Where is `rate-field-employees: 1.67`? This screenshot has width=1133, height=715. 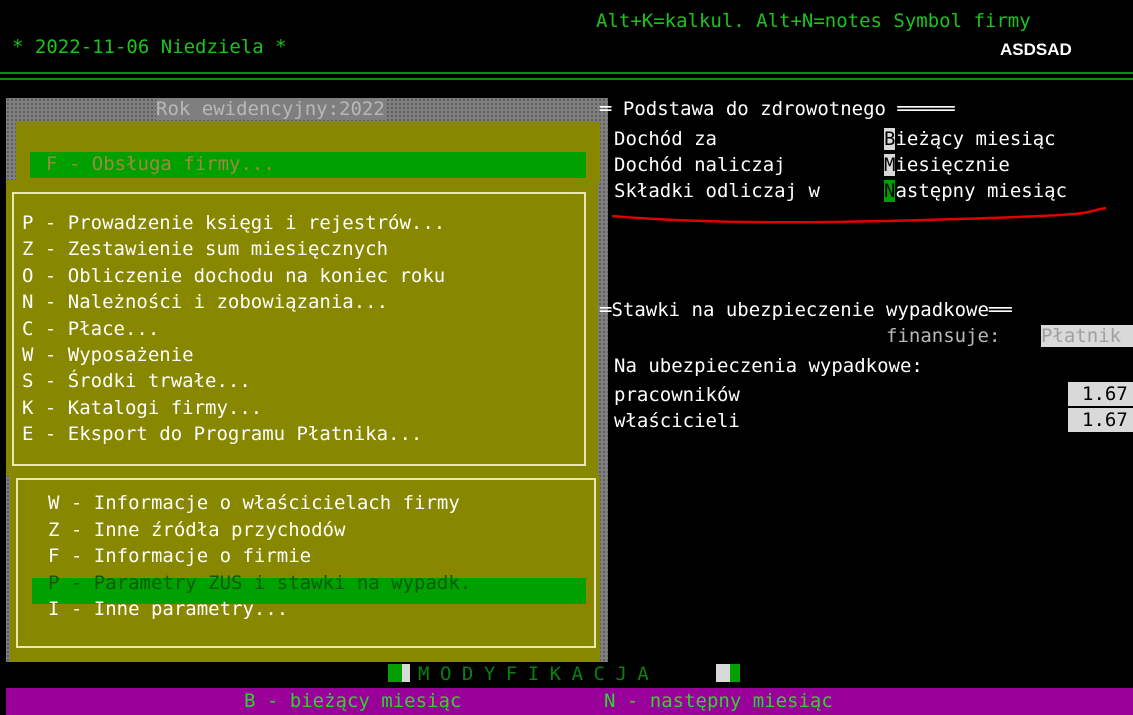 rate-field-employees: 1.67 is located at coordinates (1100, 394).